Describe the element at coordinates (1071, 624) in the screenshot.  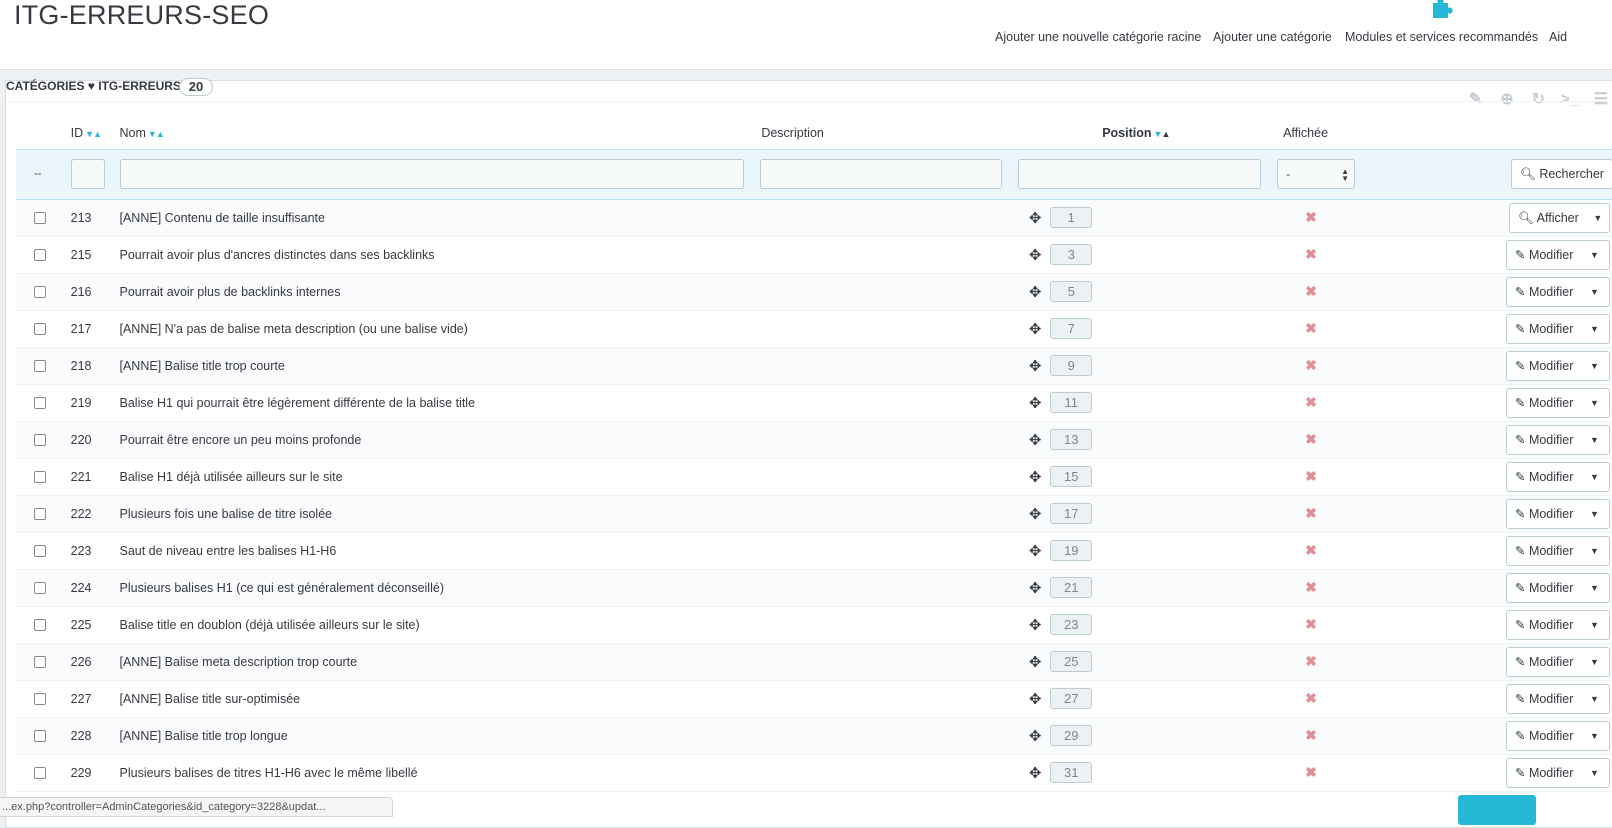
I see `position-value: 23` at that location.